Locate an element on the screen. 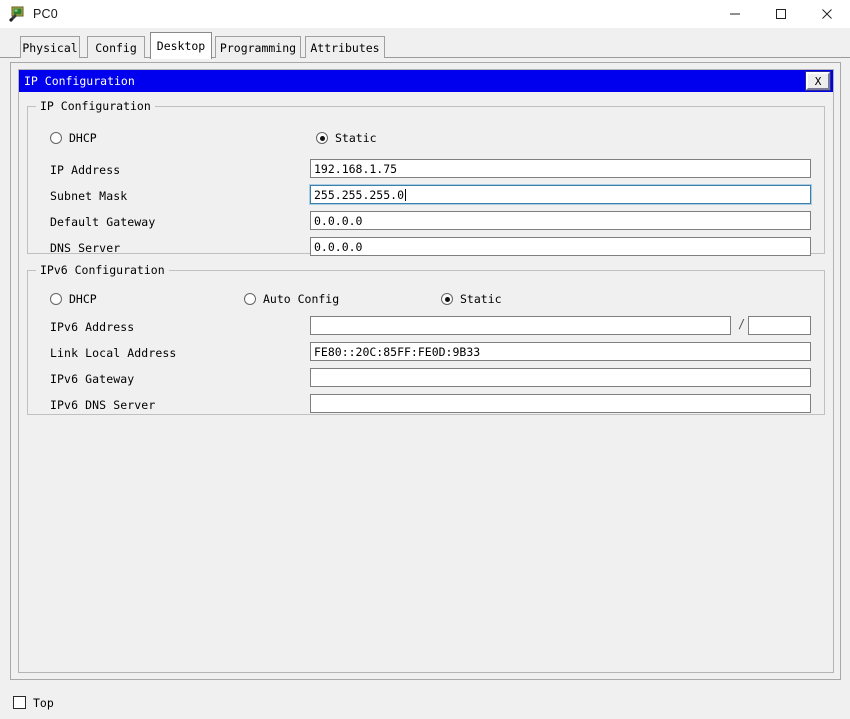  default-gateway-value: 0.0.0.0 is located at coordinates (338, 220).